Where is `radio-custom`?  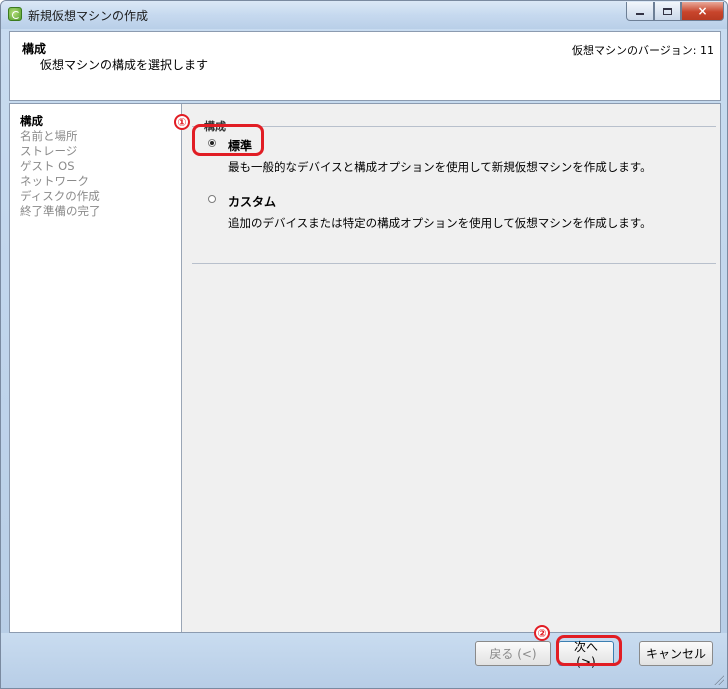 radio-custom is located at coordinates (212, 199).